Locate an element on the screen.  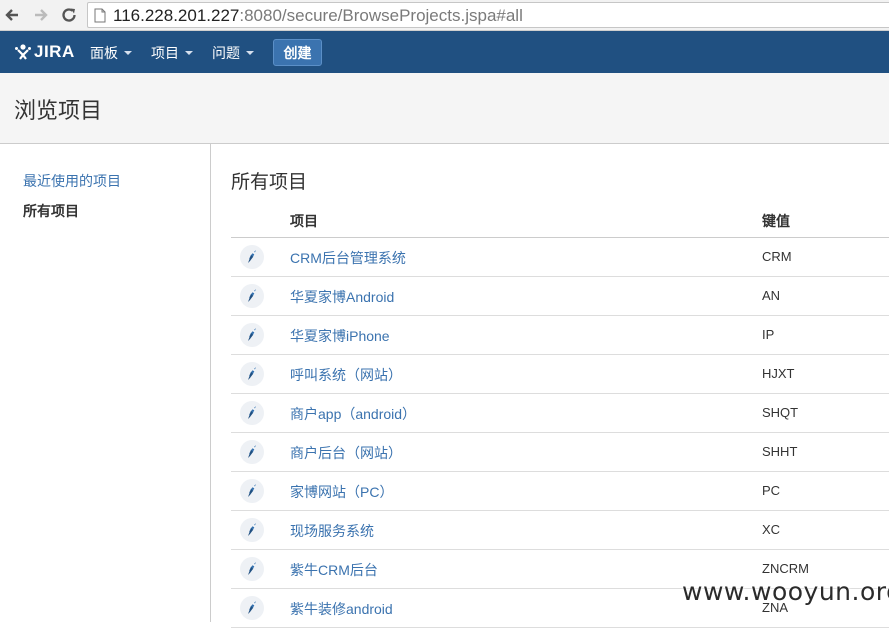
menu-projects-label: 项目 is located at coordinates (165, 53).